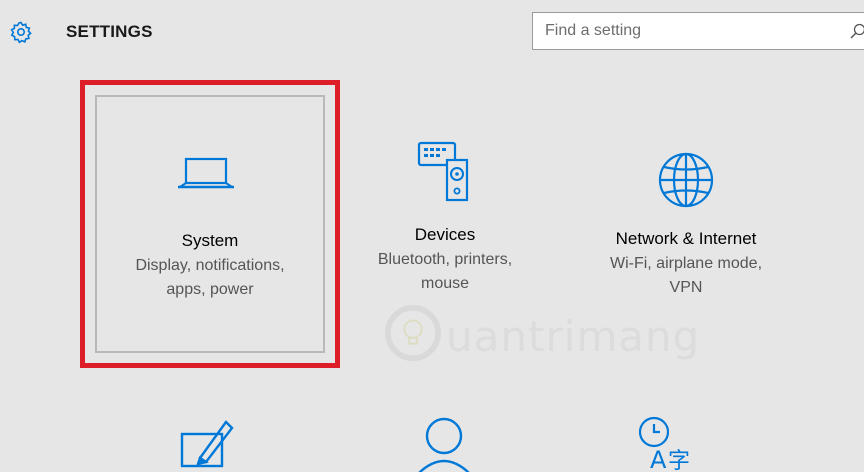  What do you see at coordinates (658, 459) in the screenshot?
I see `svg-text: A` at bounding box center [658, 459].